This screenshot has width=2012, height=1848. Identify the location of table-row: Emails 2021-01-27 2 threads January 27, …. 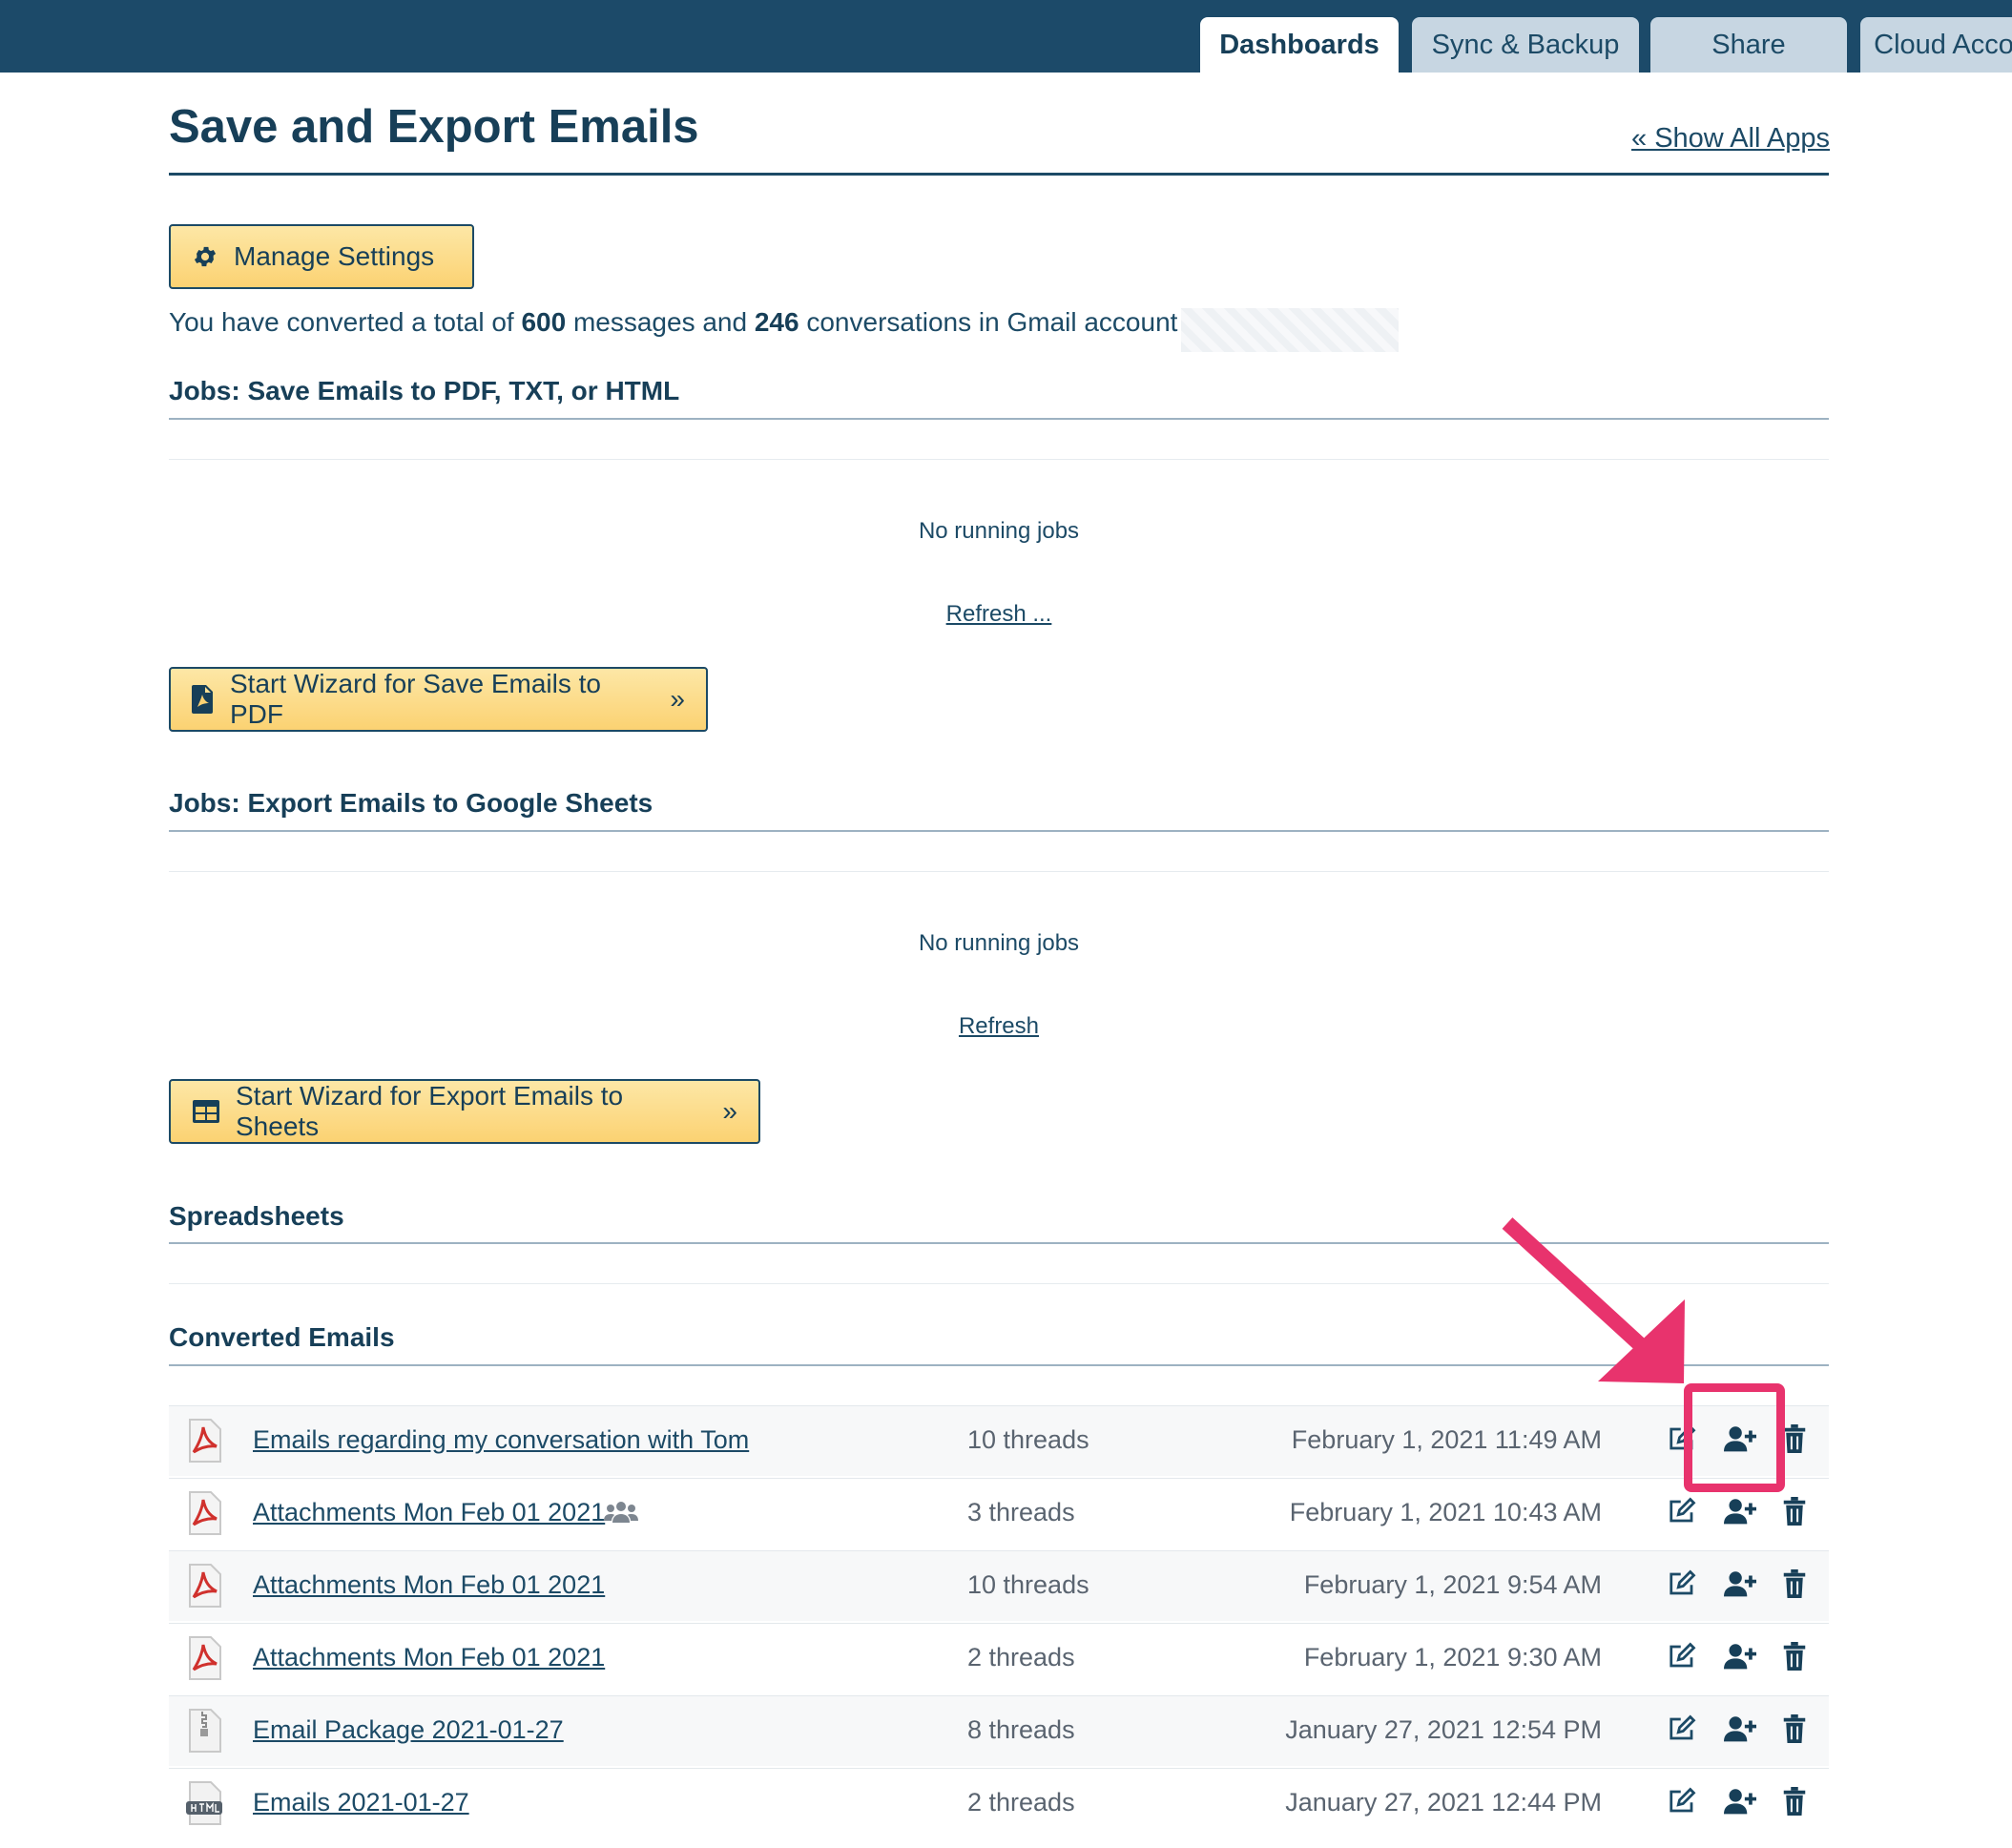
(999, 1803).